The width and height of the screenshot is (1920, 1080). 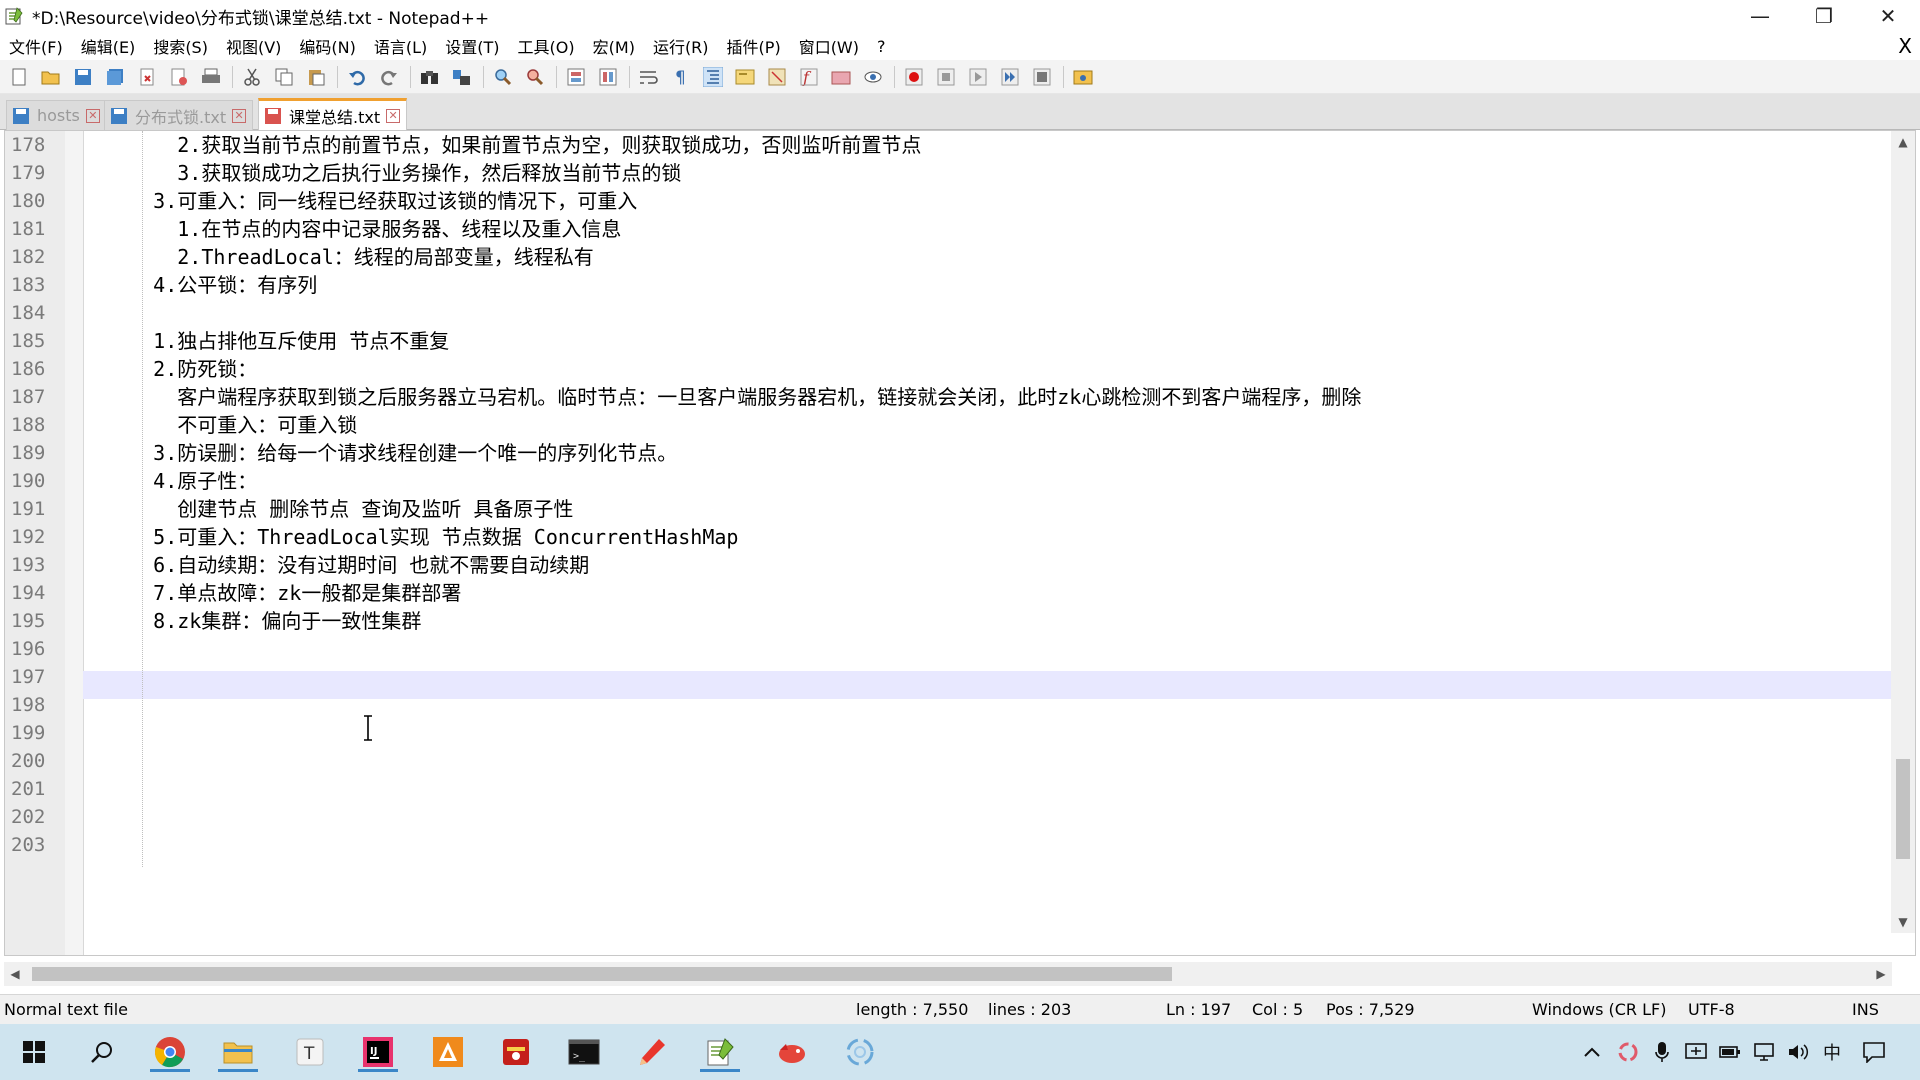 What do you see at coordinates (115, 77) in the screenshot?
I see `save-all-icon` at bounding box center [115, 77].